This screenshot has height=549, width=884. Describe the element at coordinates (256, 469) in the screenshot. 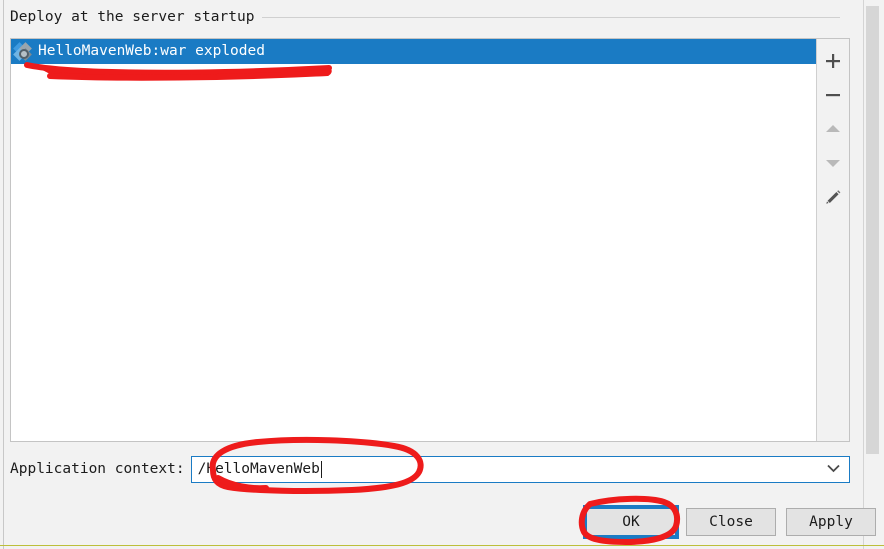

I see `application-context-input: /HelloMavenWeb` at that location.